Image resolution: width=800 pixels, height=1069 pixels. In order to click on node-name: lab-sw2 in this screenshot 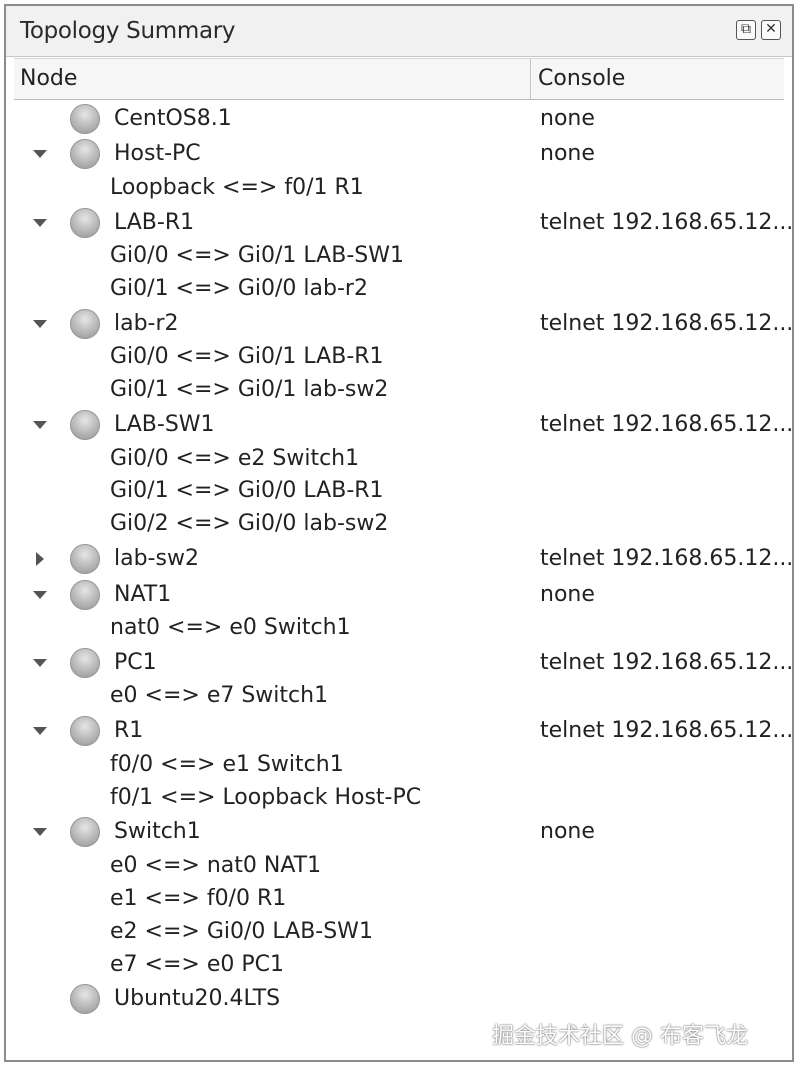, I will do `click(156, 559)`.